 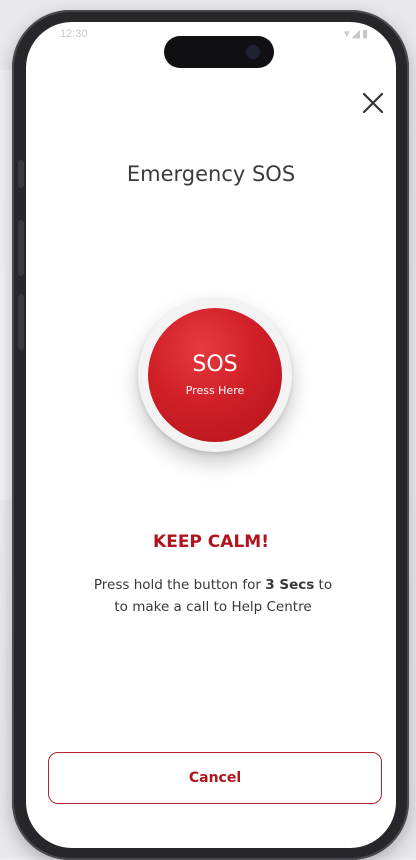 I want to click on side-button-volume-down, so click(x=21, y=322).